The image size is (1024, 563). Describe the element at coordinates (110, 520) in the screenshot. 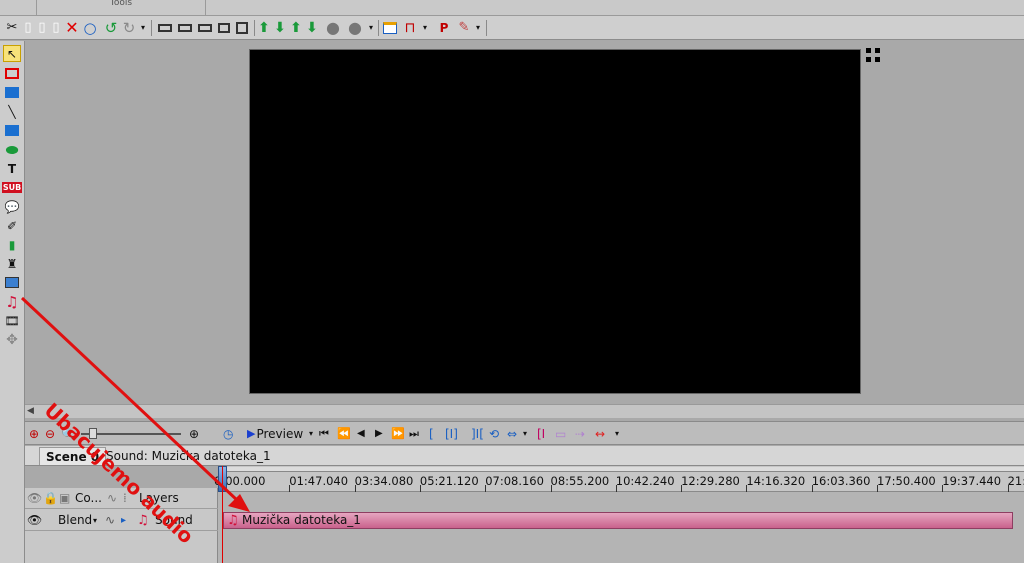

I see `audio-wave-icon: ∿` at that location.